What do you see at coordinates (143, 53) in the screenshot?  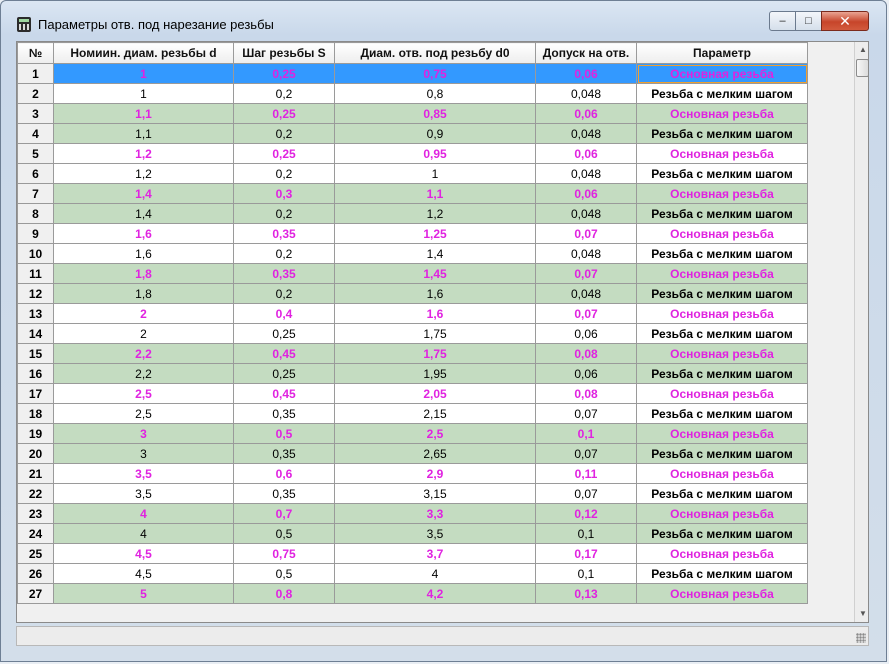 I see `column-header-nominal-diameter: Номиин. диам. резьбы d` at bounding box center [143, 53].